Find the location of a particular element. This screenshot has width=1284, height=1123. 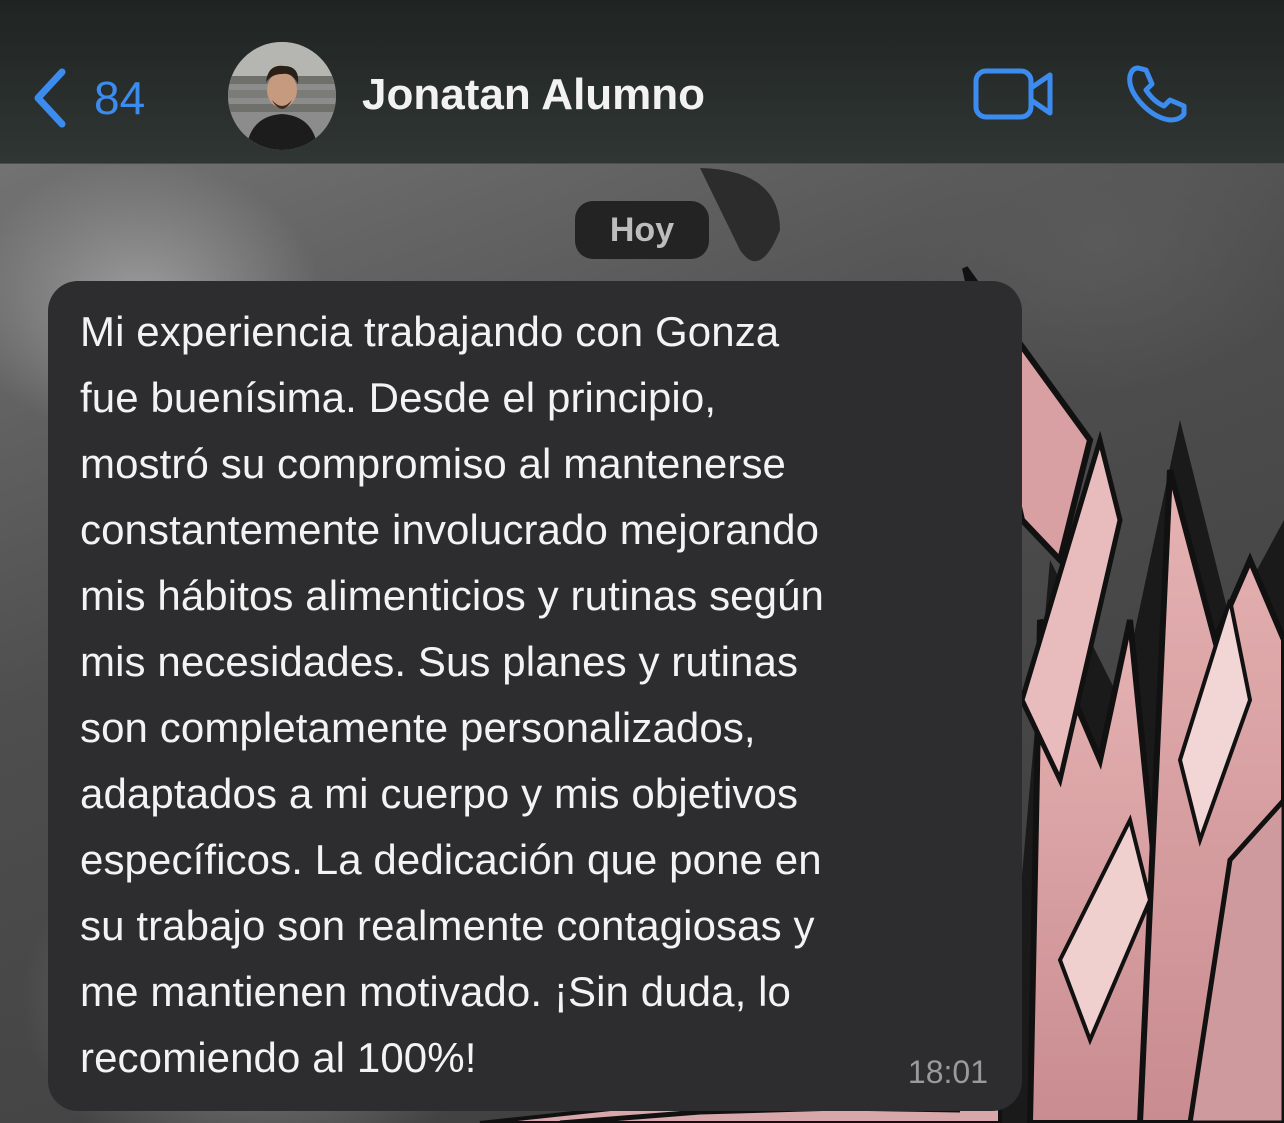

video-camera-icon is located at coordinates (1013, 94).